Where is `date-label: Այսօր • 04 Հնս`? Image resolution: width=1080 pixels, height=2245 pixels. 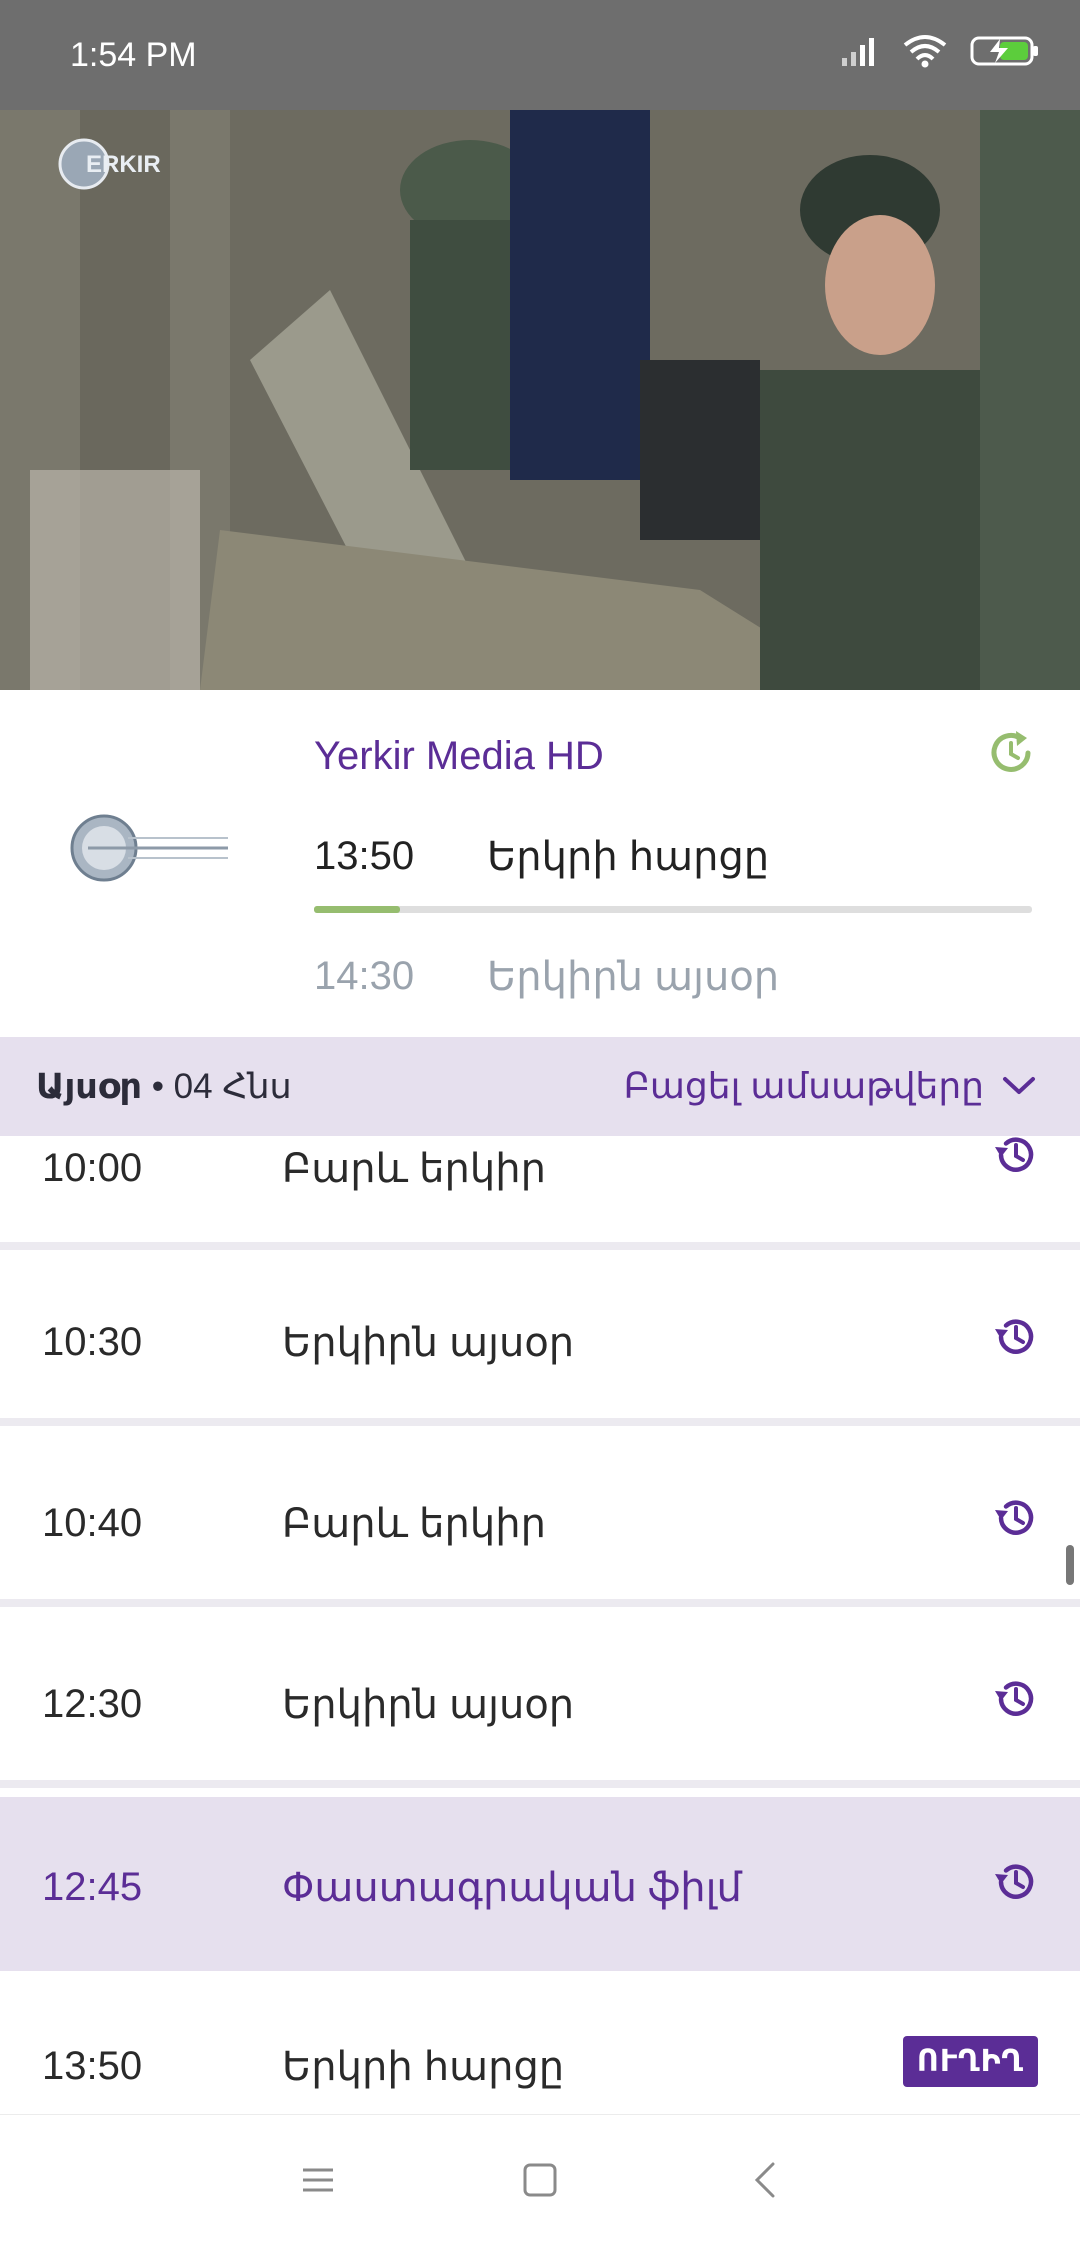
date-label: Այսօր • 04 Հնս is located at coordinates (164, 1087).